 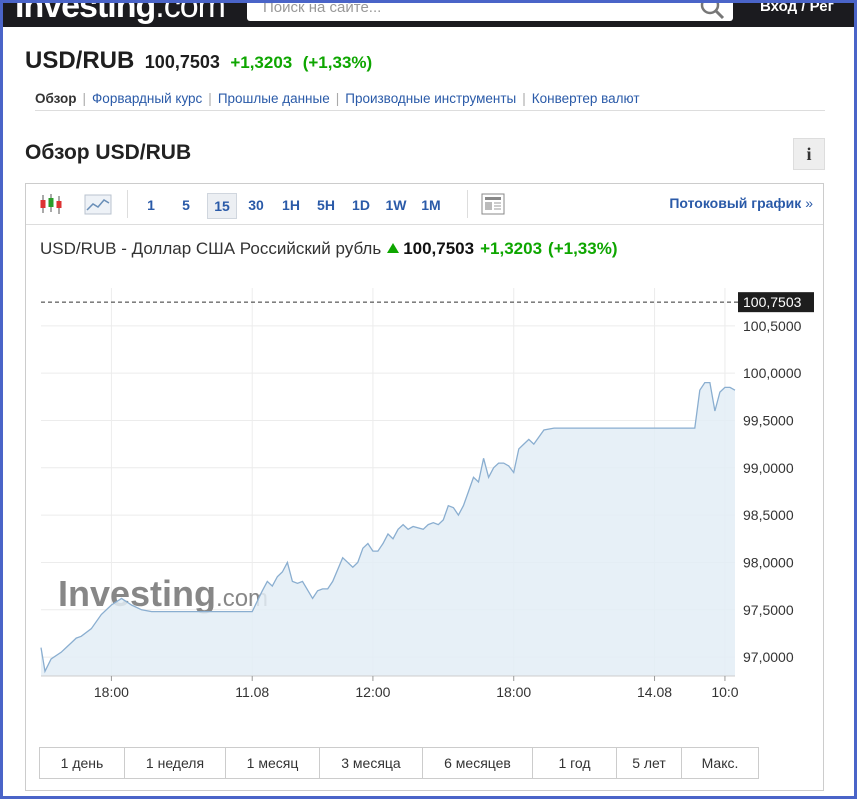 What do you see at coordinates (654, 692) in the screenshot?
I see `x-tick-label: 14.08` at bounding box center [654, 692].